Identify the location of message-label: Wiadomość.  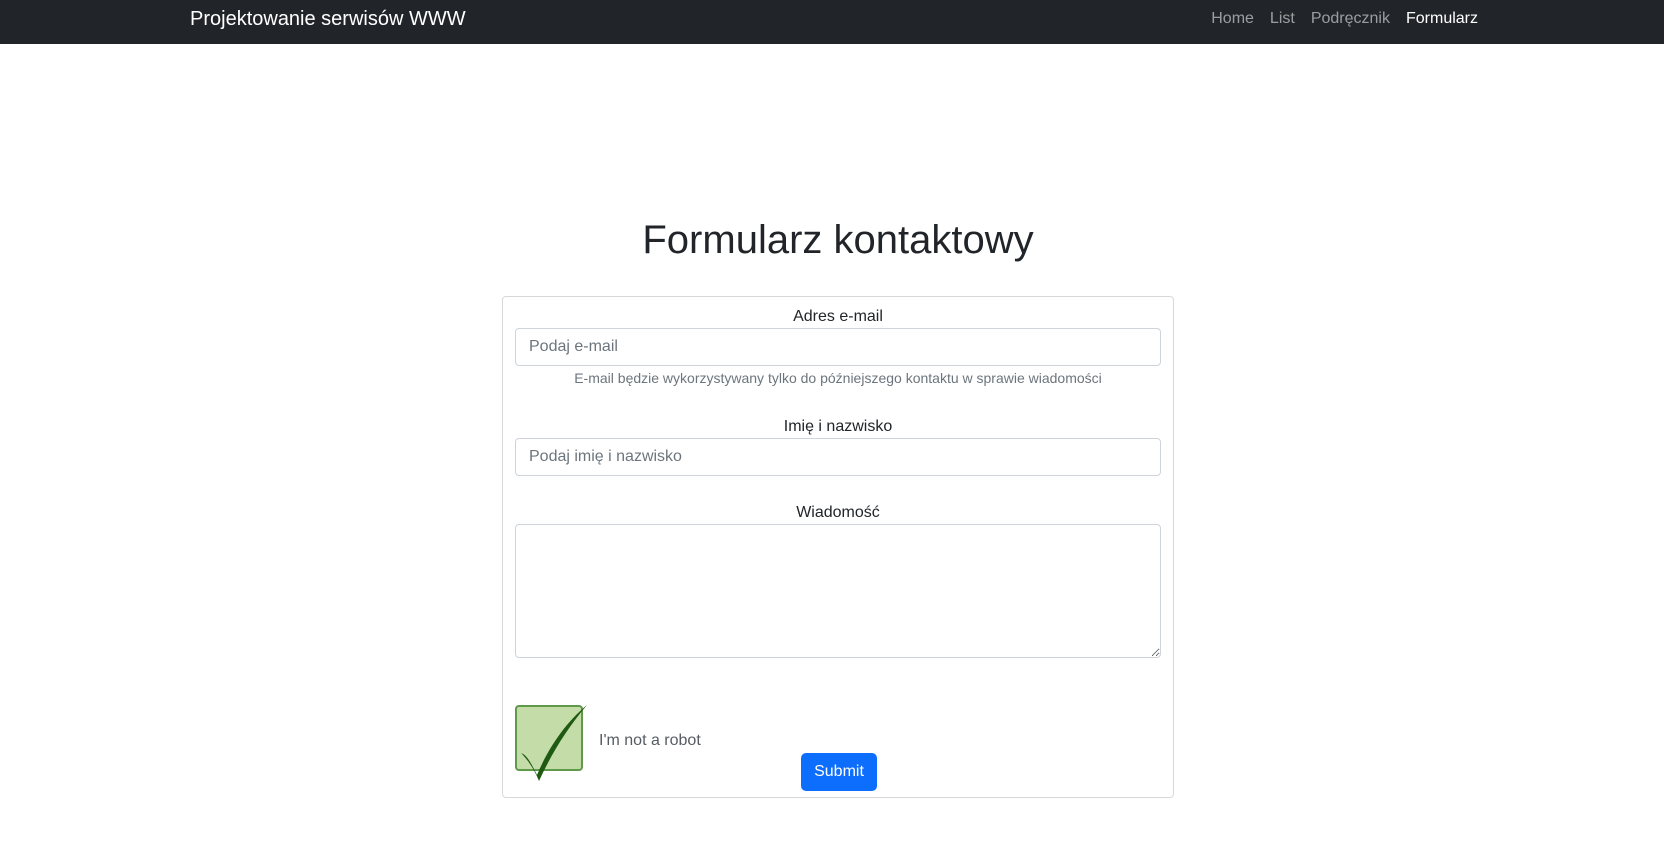
(838, 512).